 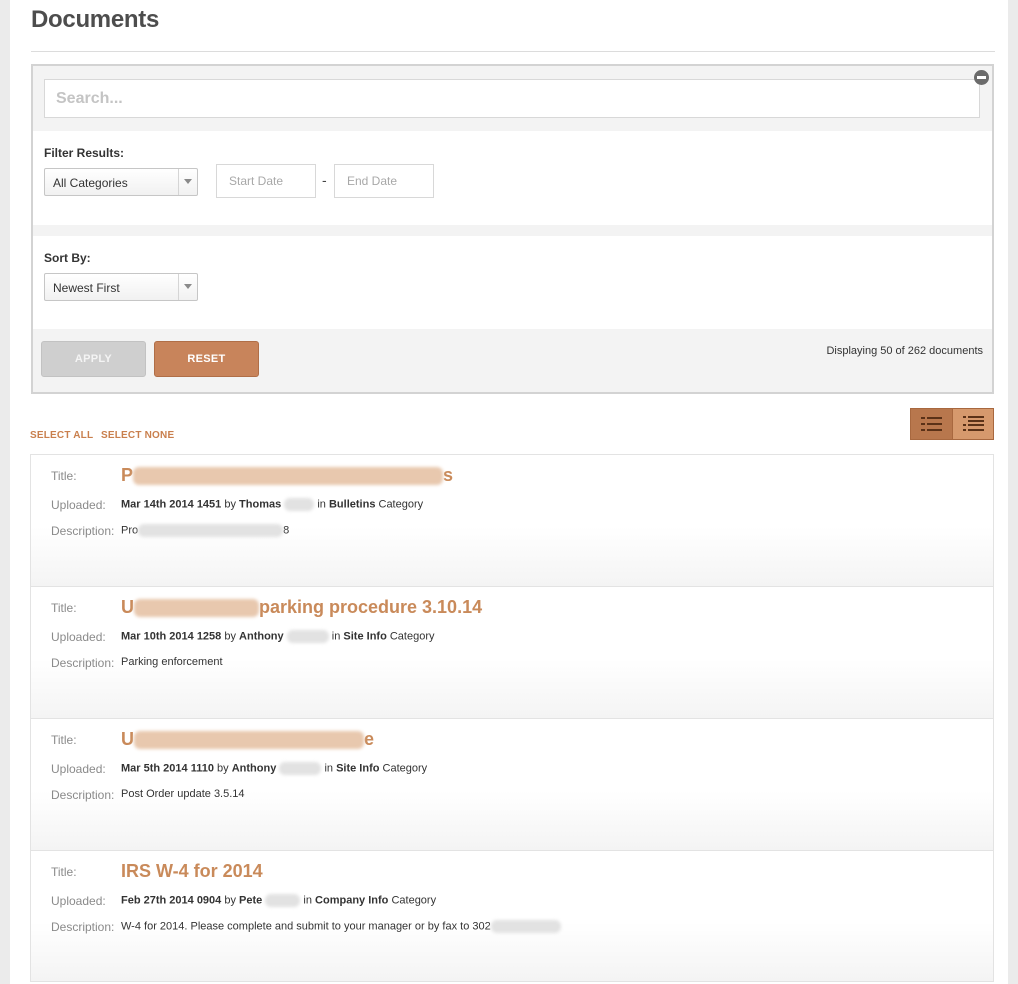 What do you see at coordinates (167, 768) in the screenshot?
I see `upload-date: Mar 5th 2014 1110` at bounding box center [167, 768].